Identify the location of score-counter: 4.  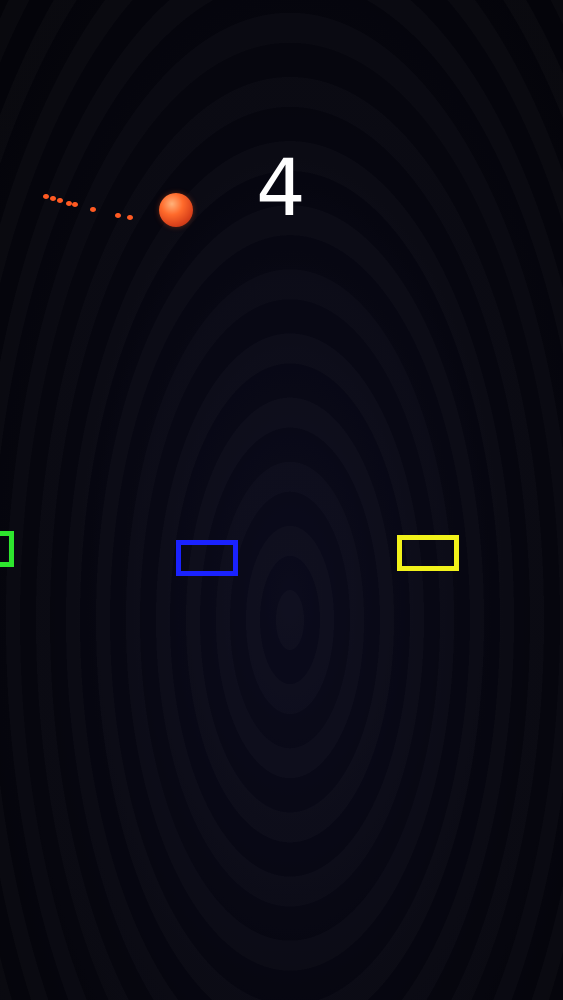
(281, 189).